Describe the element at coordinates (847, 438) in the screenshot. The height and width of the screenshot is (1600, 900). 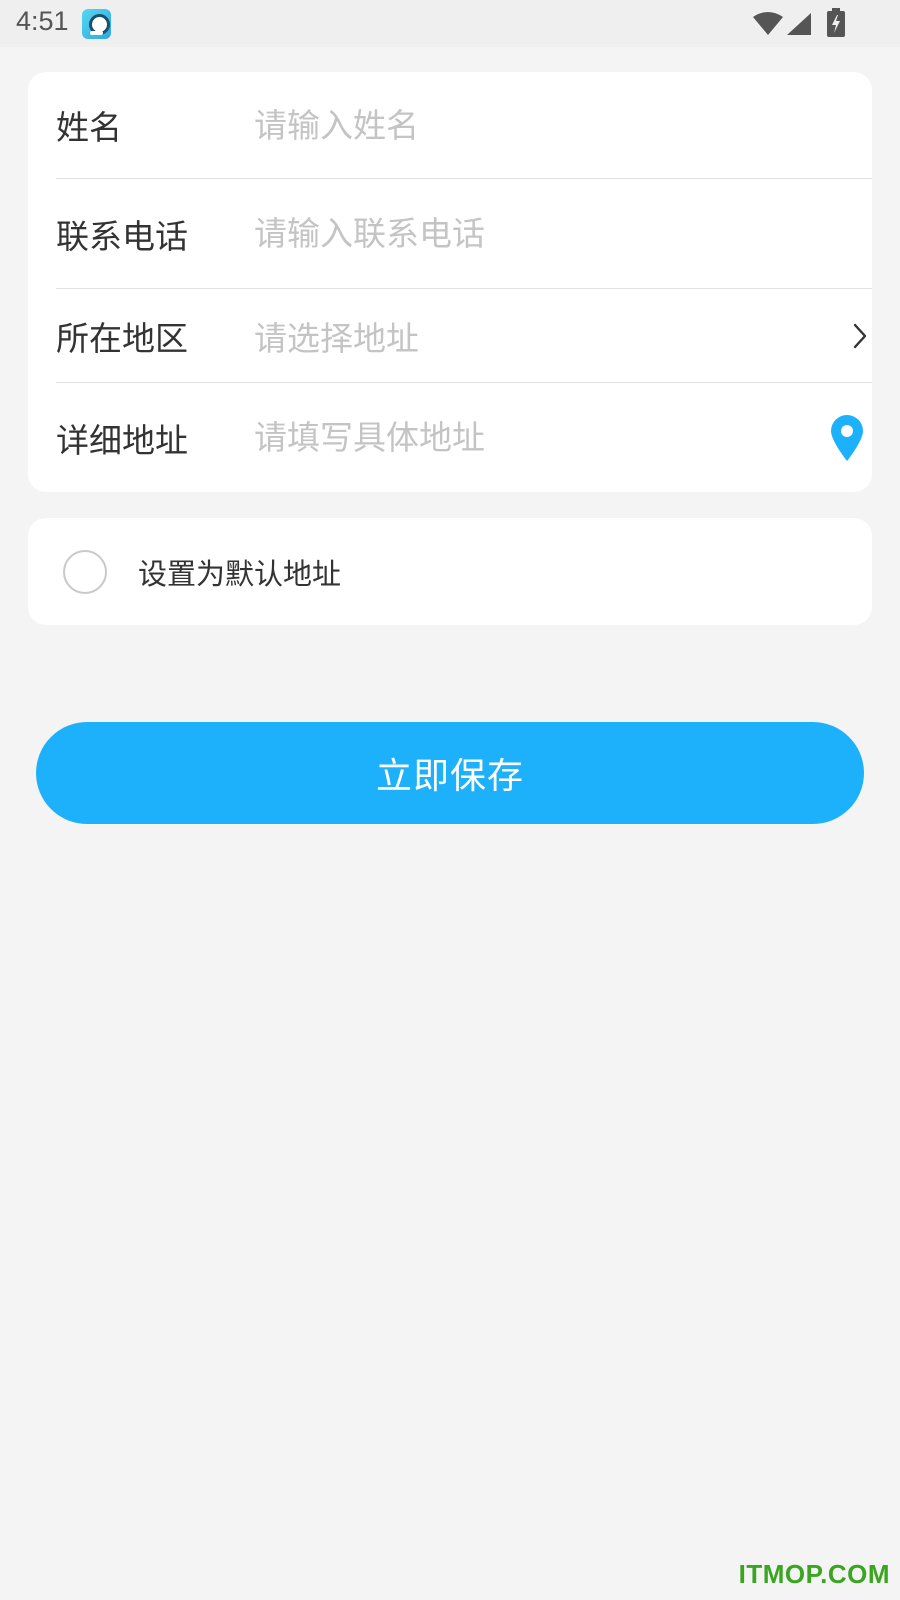
I see `location-pin-icon` at that location.